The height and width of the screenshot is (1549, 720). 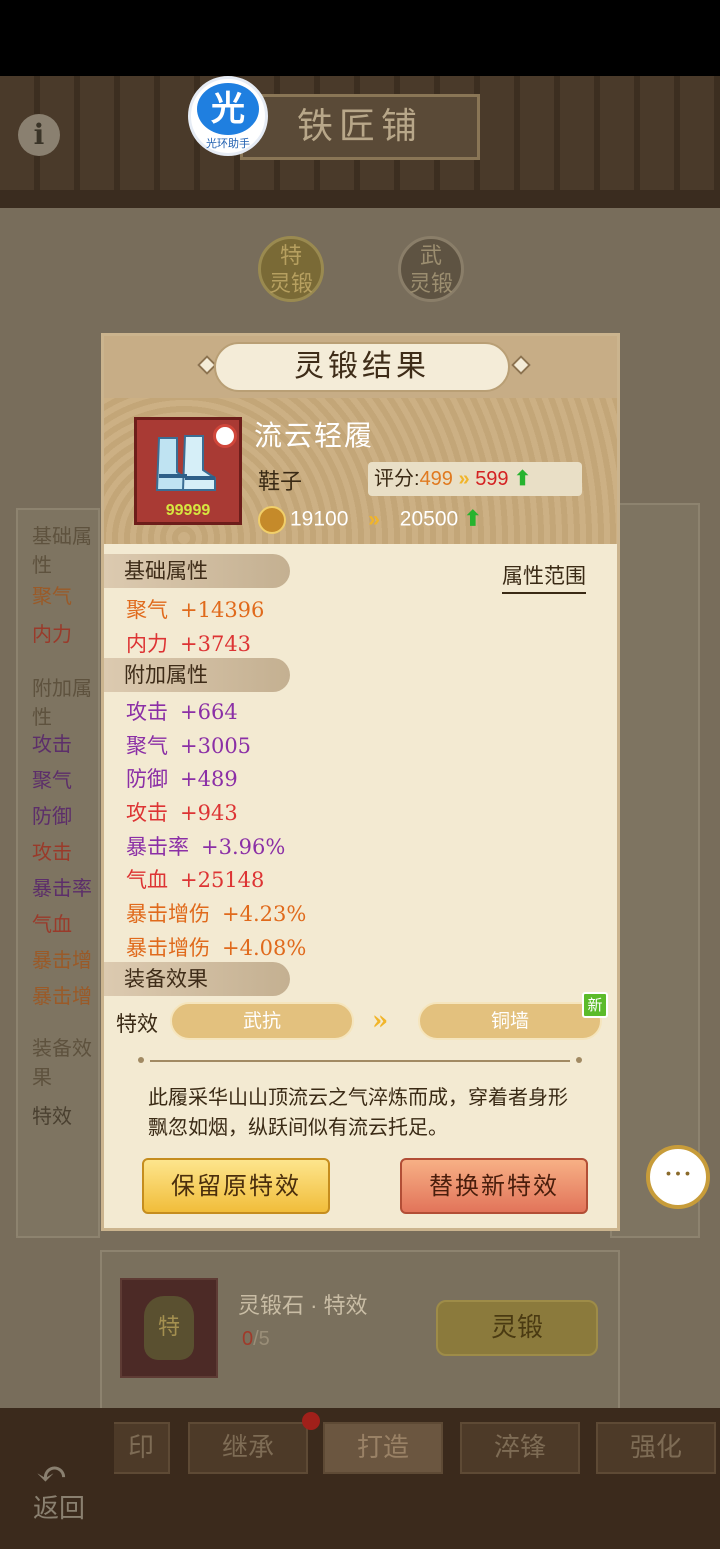 I want to click on item-type: 鞋子, so click(x=280, y=482).